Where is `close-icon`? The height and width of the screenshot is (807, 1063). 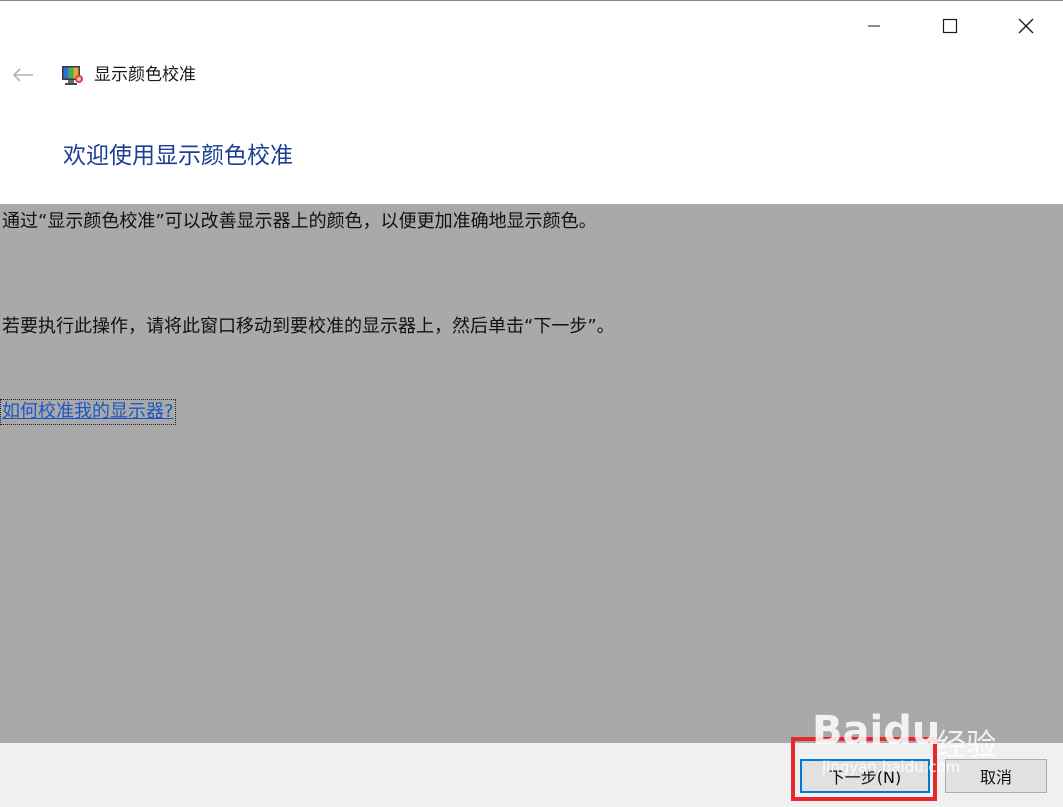
close-icon is located at coordinates (1025, 26).